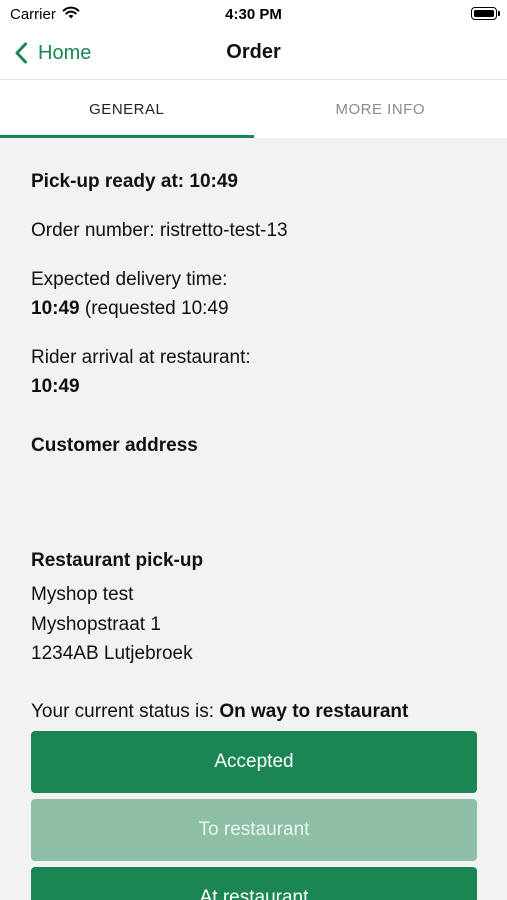 Image resolution: width=507 pixels, height=900 pixels. I want to click on restaurant-city: 1234AB Lutjebroek, so click(112, 653).